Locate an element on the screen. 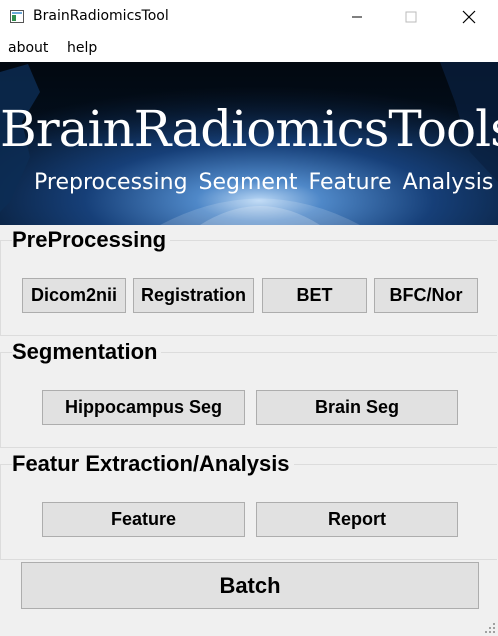 The width and height of the screenshot is (498, 636). hippocampus-seg-button: Hippocampus Seg is located at coordinates (143, 407).